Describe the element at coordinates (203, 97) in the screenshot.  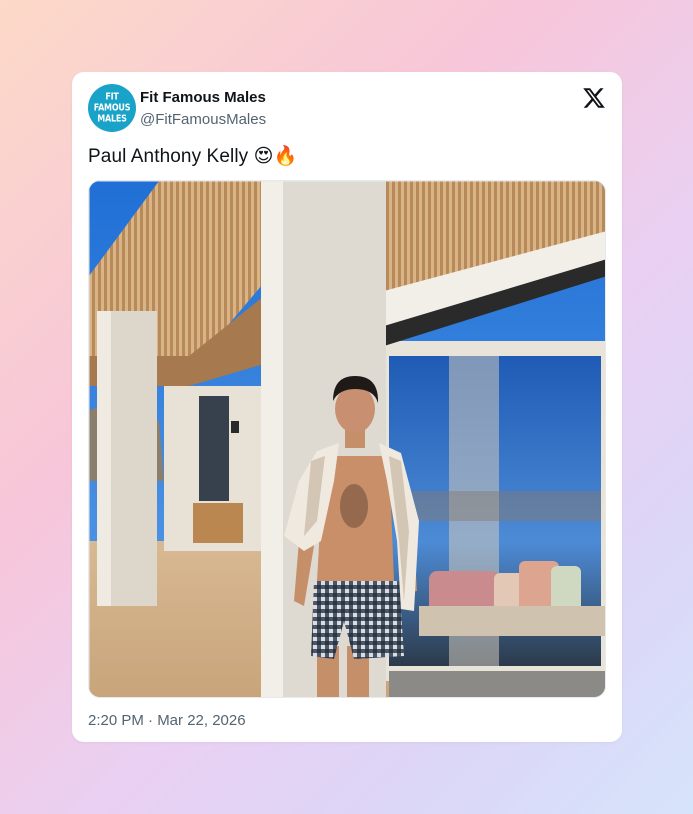
I see `display-name: Fit Famous Males` at that location.